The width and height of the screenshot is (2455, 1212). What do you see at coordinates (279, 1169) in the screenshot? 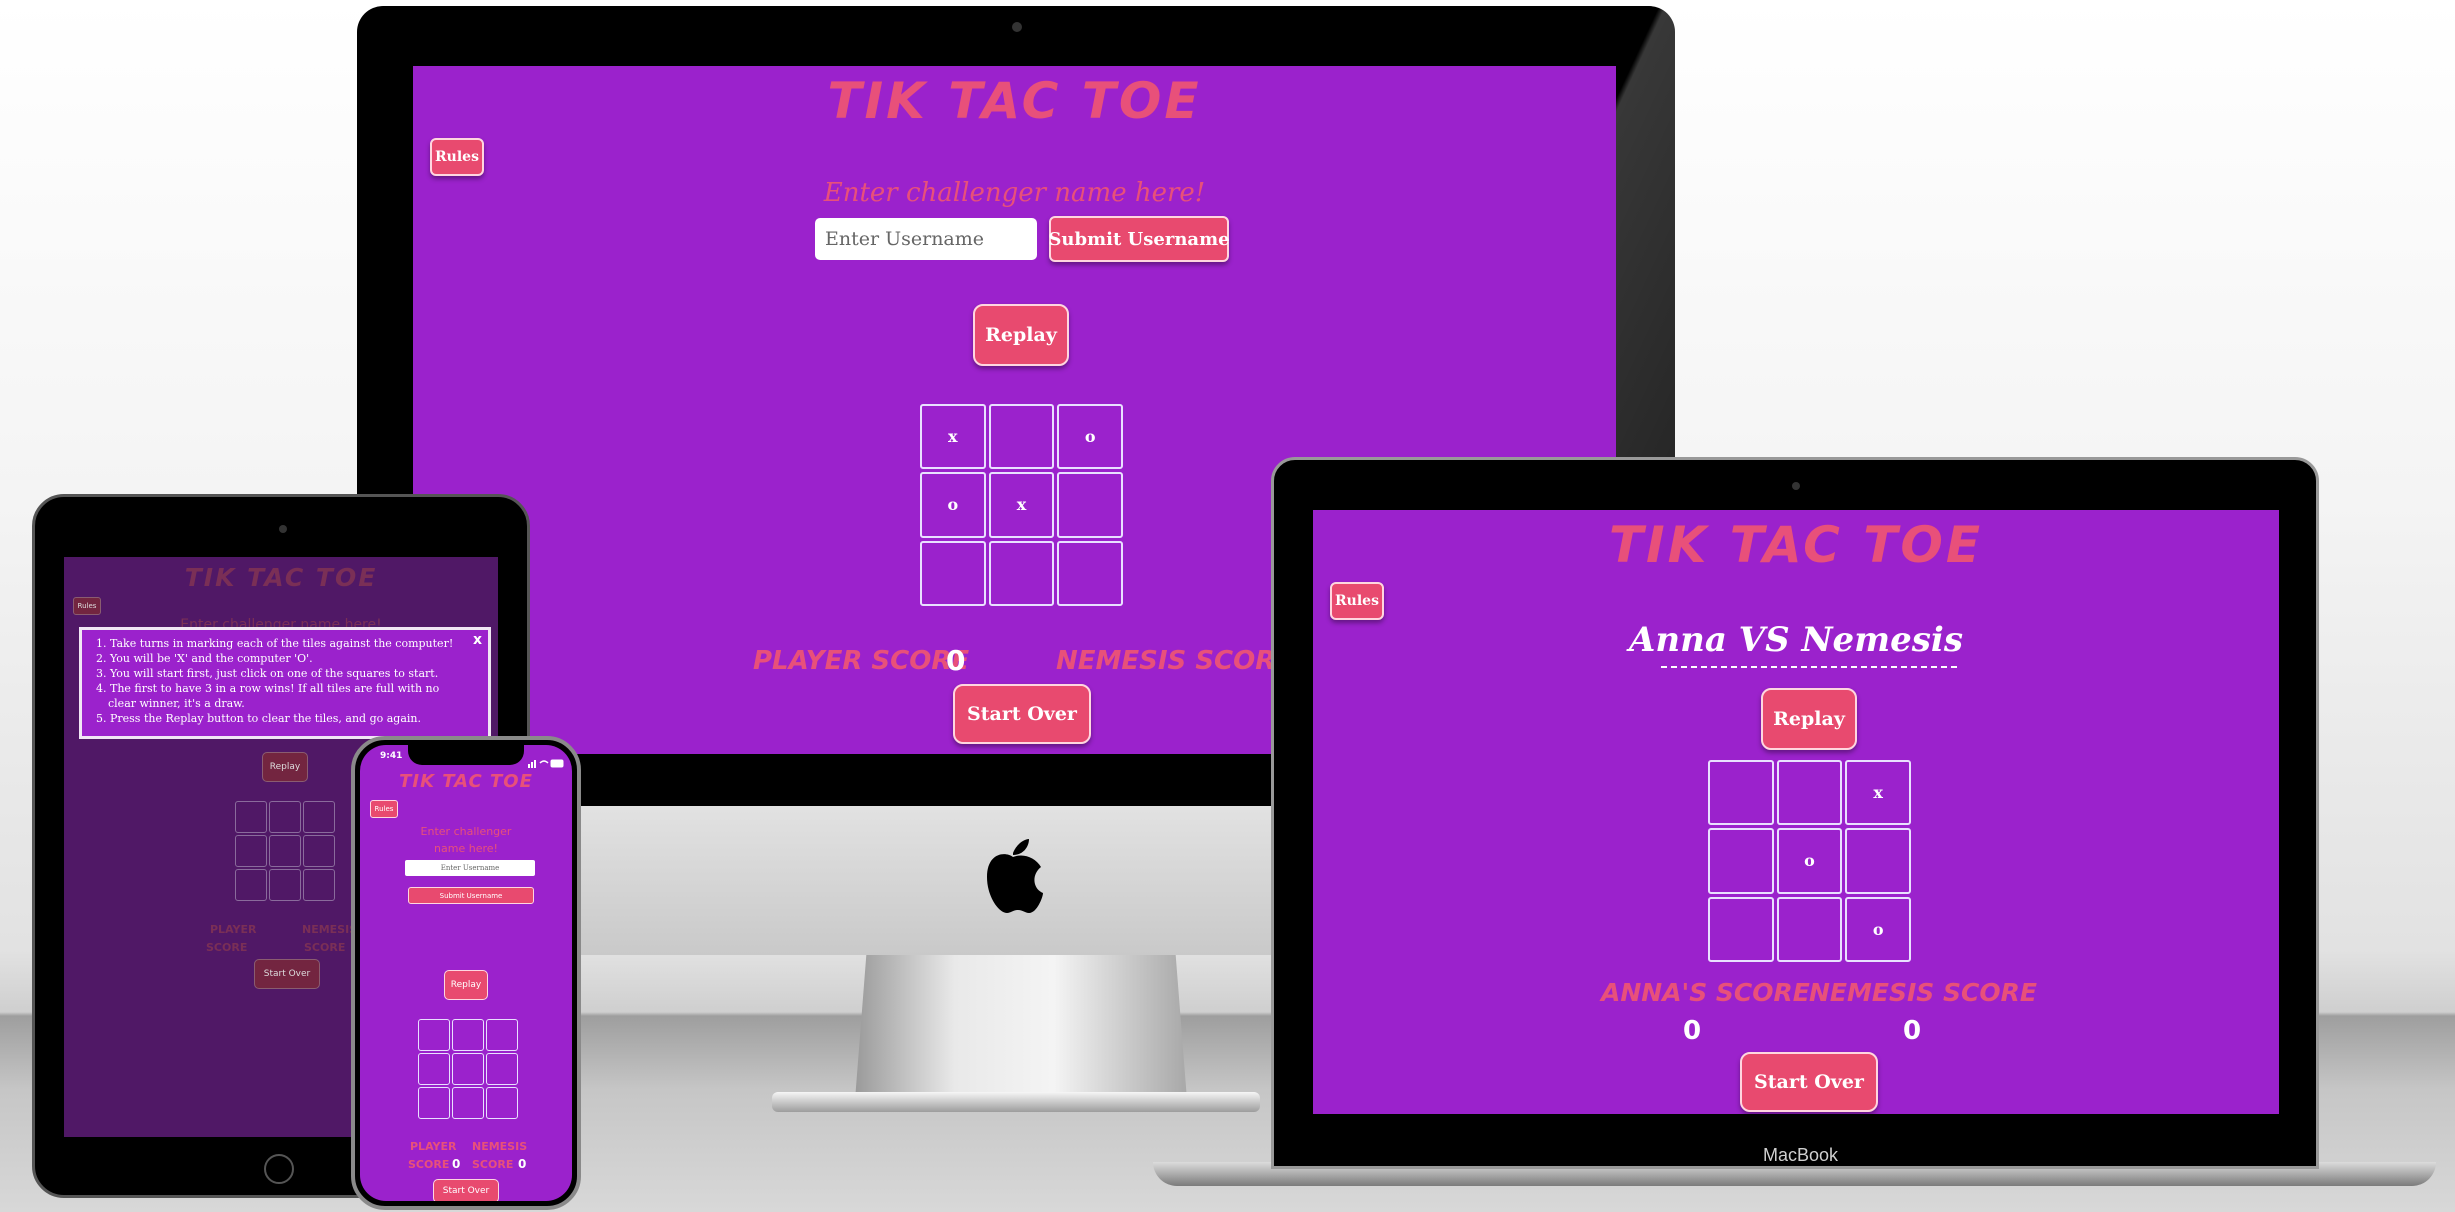
I see `ipad-home-button` at bounding box center [279, 1169].